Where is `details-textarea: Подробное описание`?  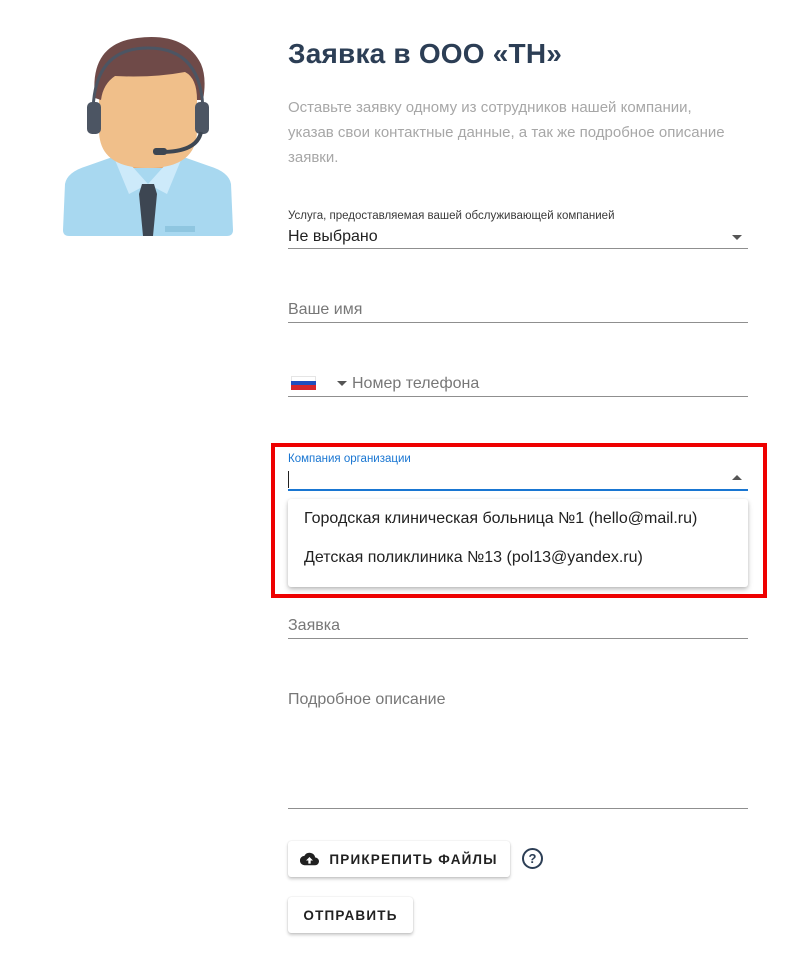 details-textarea: Подробное описание is located at coordinates (518, 749).